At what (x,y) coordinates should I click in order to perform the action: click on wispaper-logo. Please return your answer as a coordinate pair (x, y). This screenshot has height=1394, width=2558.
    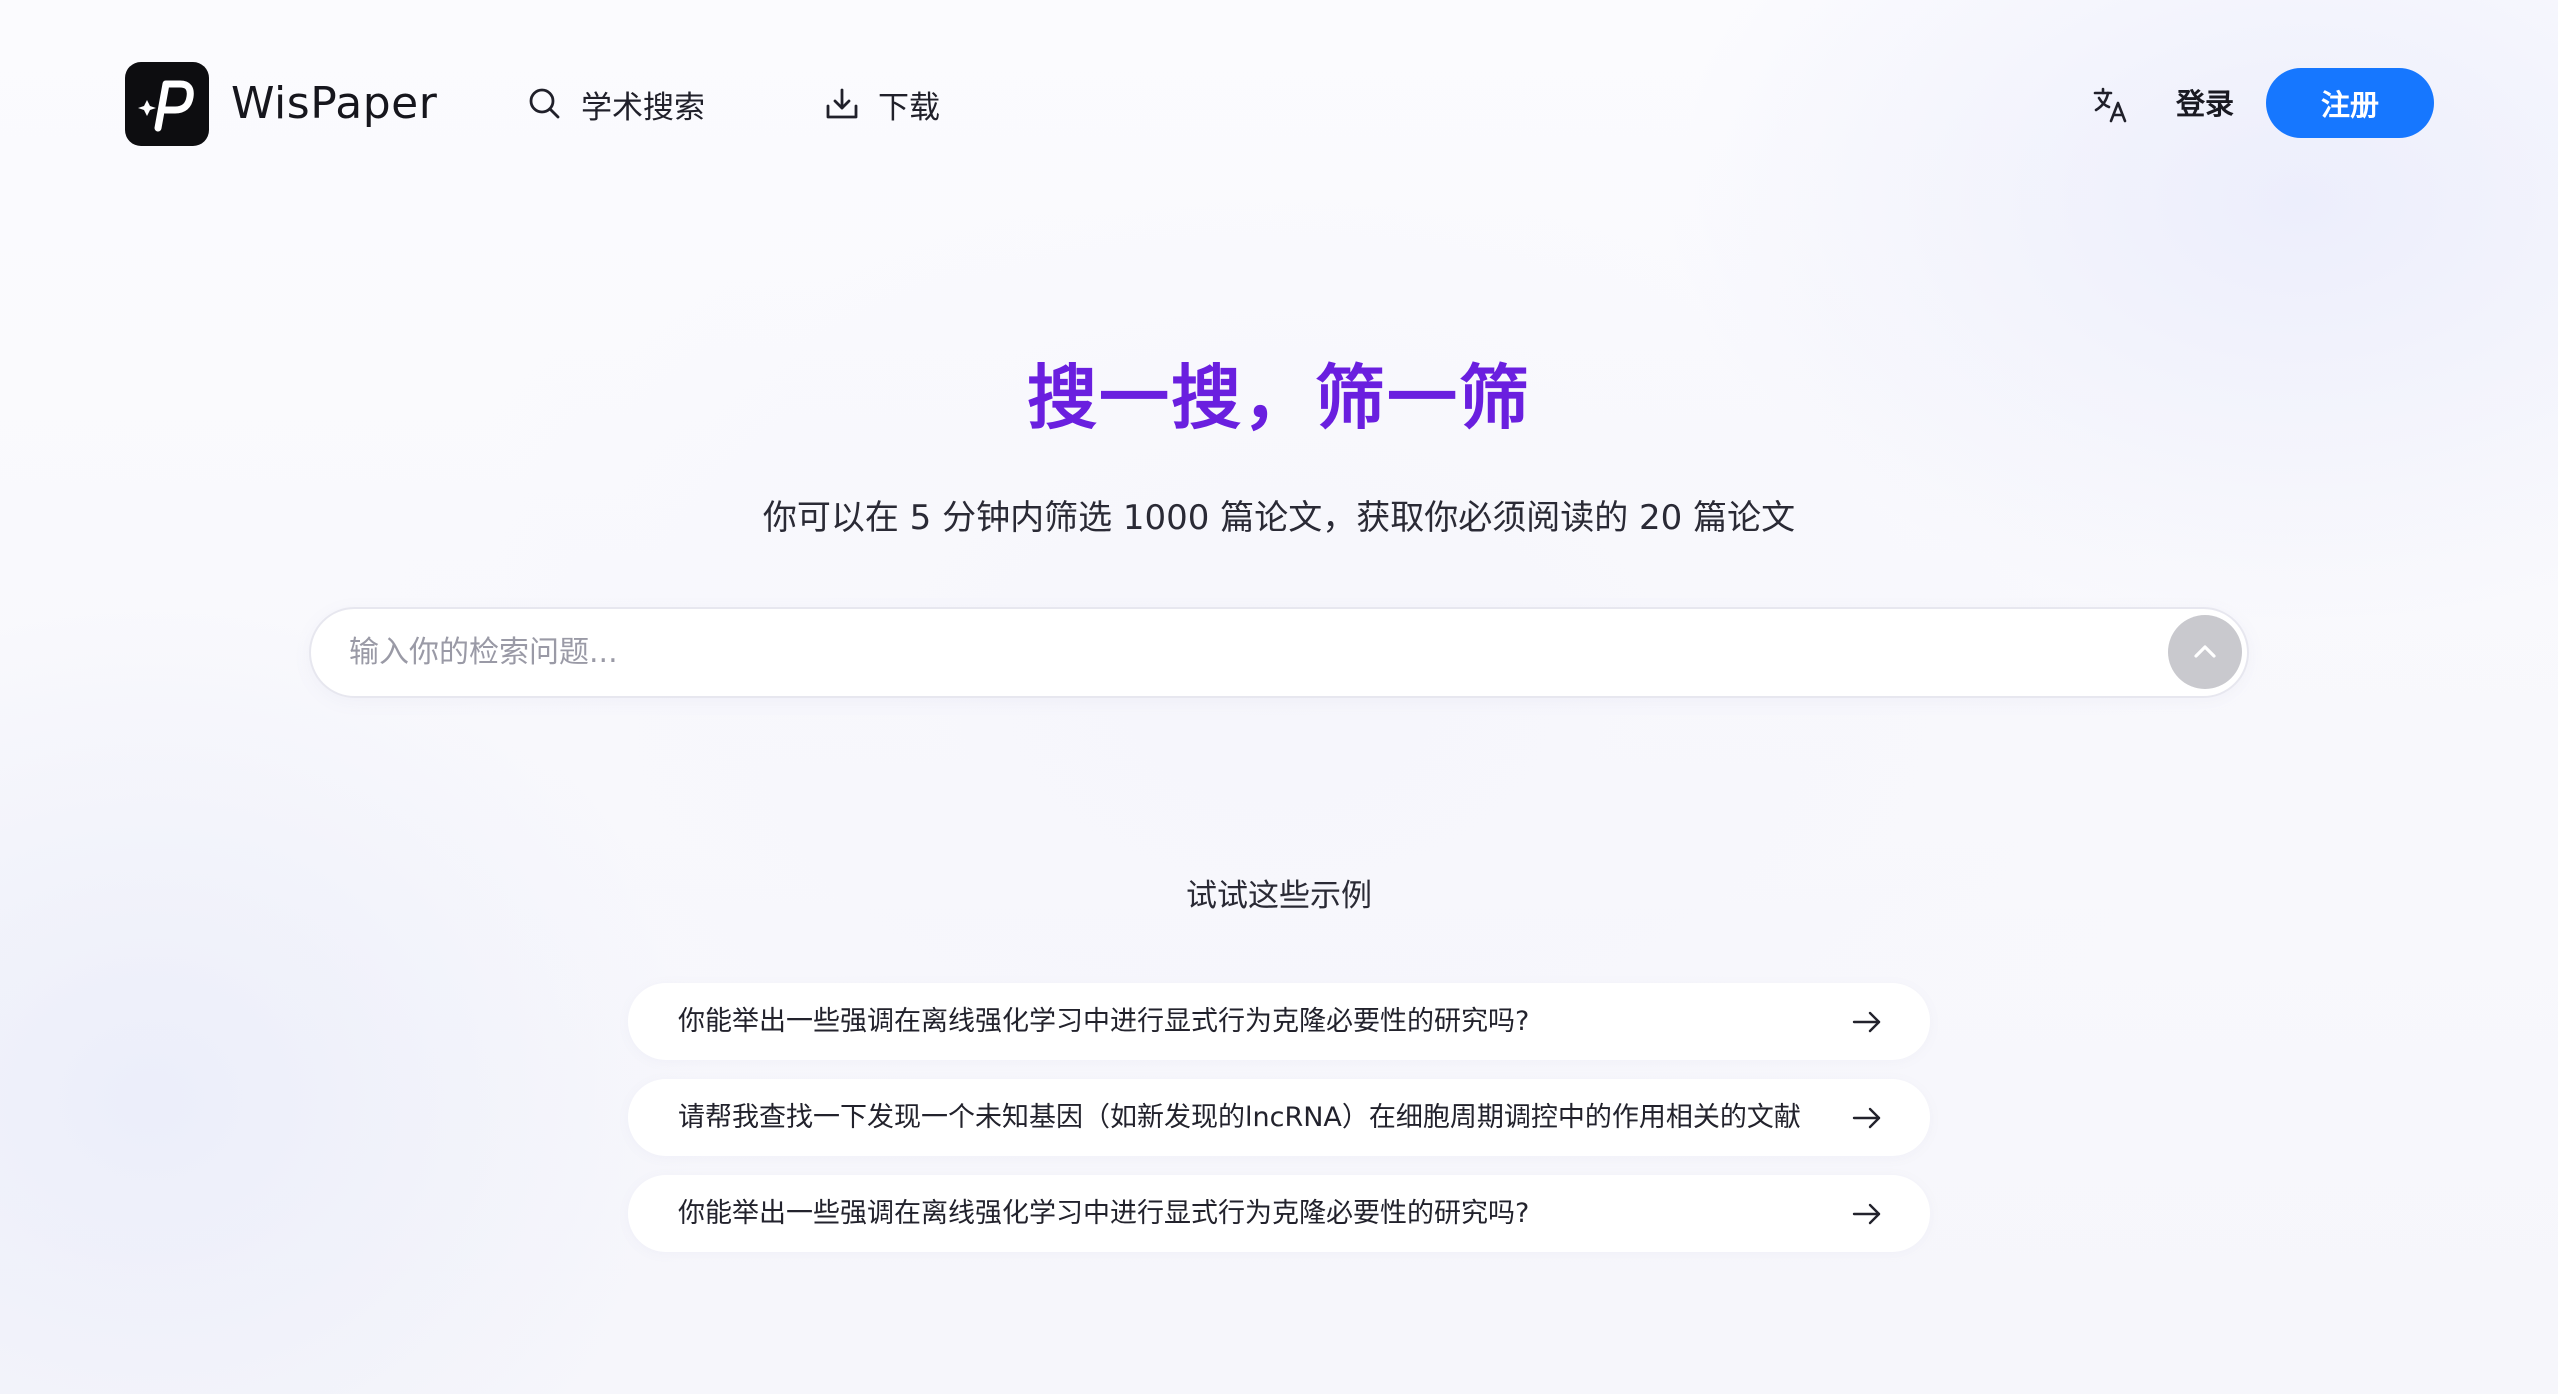
    Looking at the image, I should click on (167, 104).